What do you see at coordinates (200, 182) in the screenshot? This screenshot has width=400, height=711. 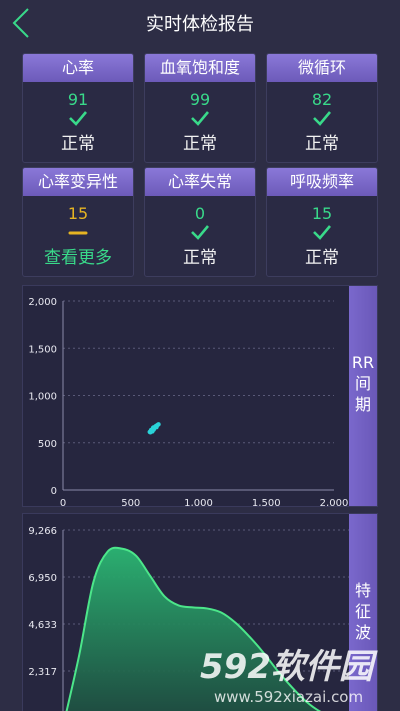 I see `metric-card-title: 心率失常` at bounding box center [200, 182].